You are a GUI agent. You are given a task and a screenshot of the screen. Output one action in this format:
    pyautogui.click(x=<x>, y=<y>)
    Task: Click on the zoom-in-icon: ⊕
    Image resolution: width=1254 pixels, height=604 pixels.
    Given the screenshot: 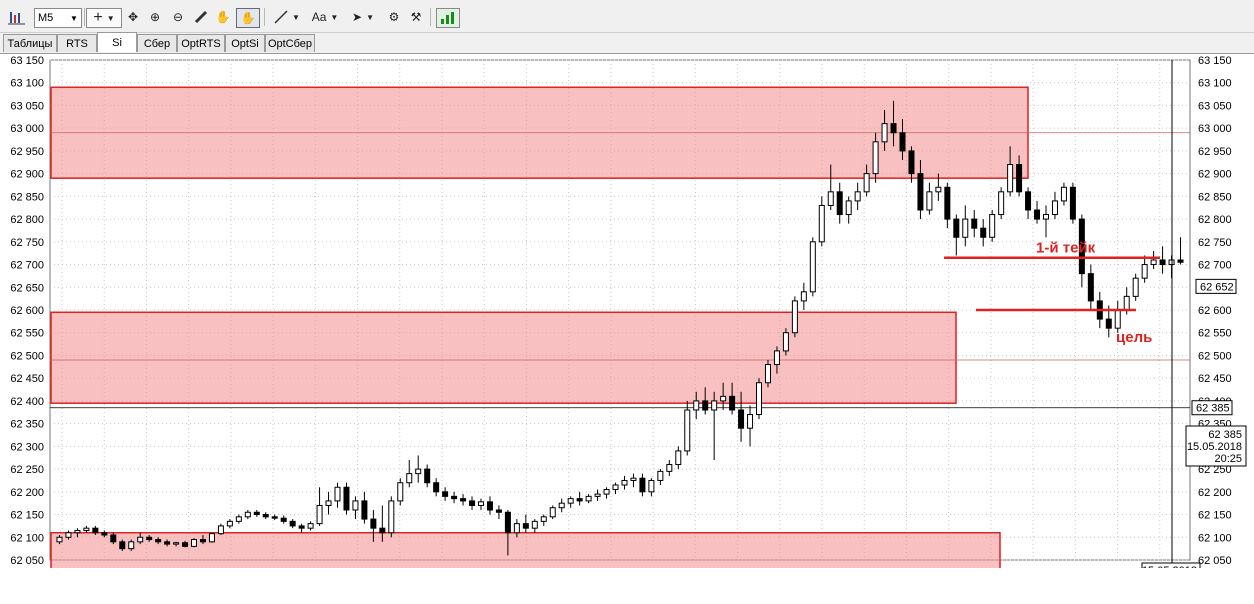 What is the action you would take?
    pyautogui.click(x=155, y=17)
    